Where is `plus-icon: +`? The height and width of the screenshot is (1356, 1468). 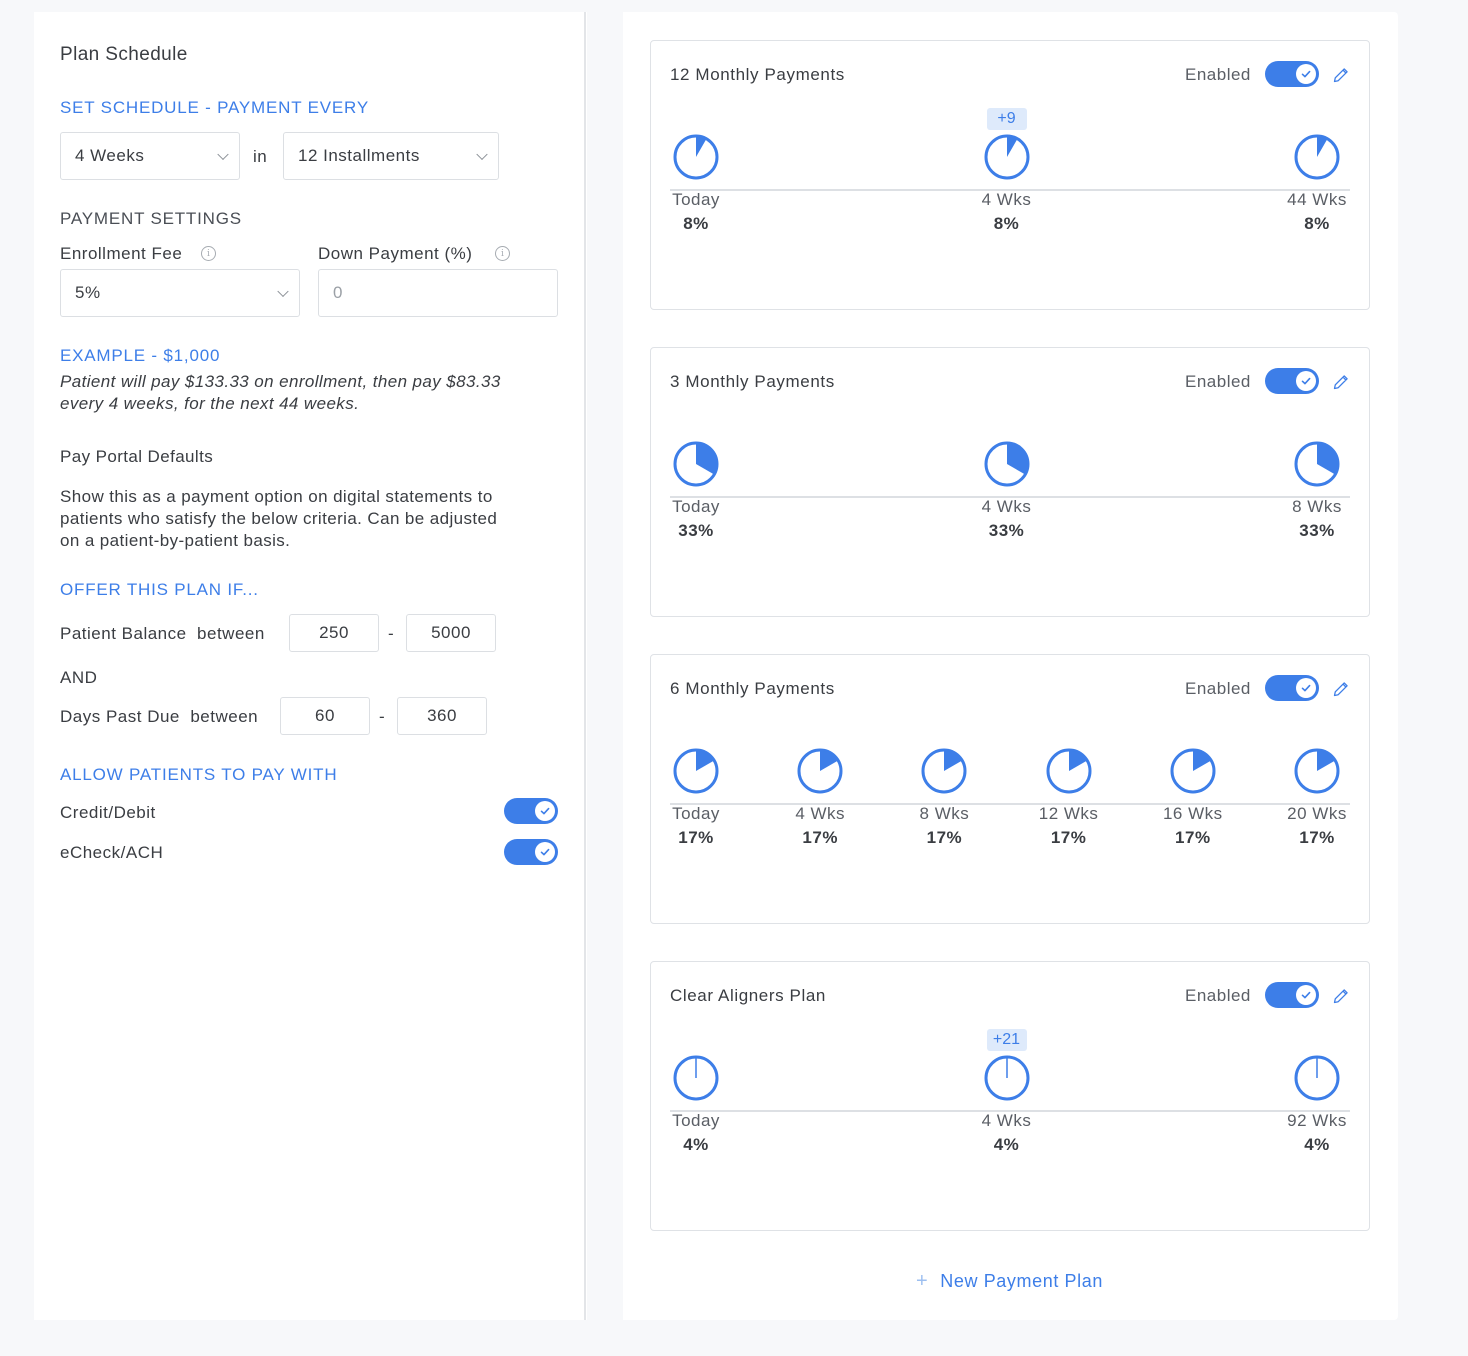 plus-icon: + is located at coordinates (922, 1281).